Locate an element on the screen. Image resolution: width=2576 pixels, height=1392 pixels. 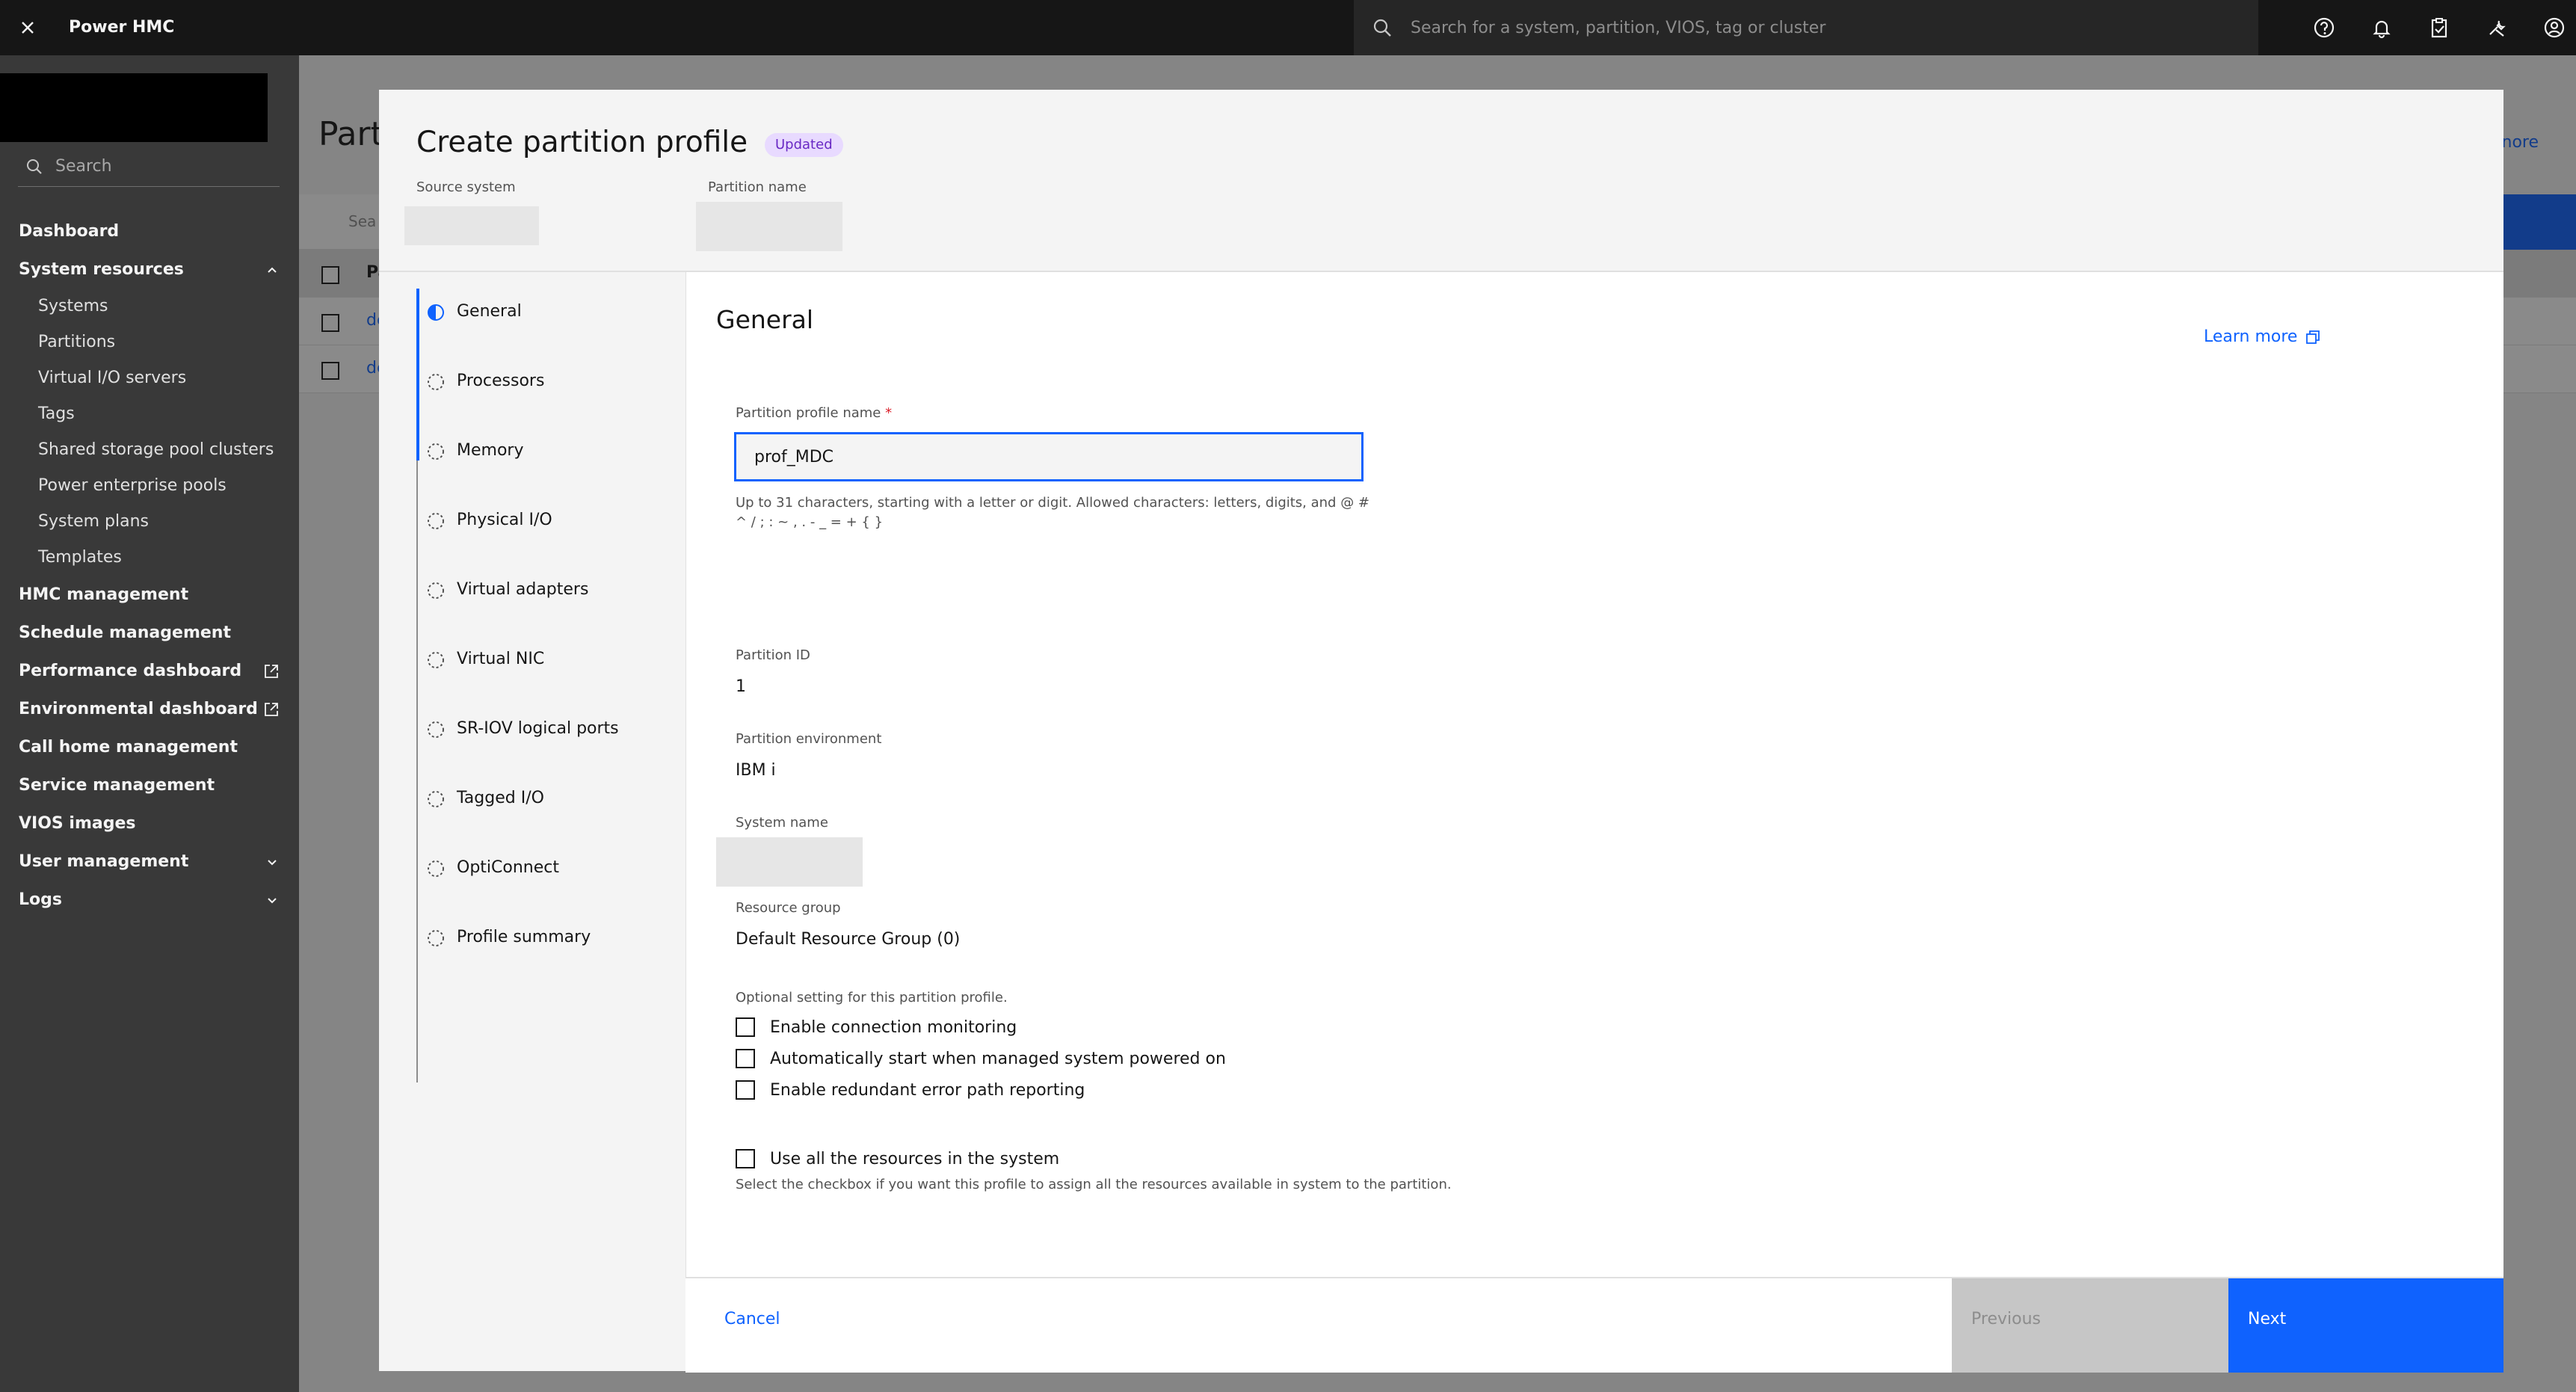
nav-item-call-home-management: Call home management is located at coordinates (149, 747).